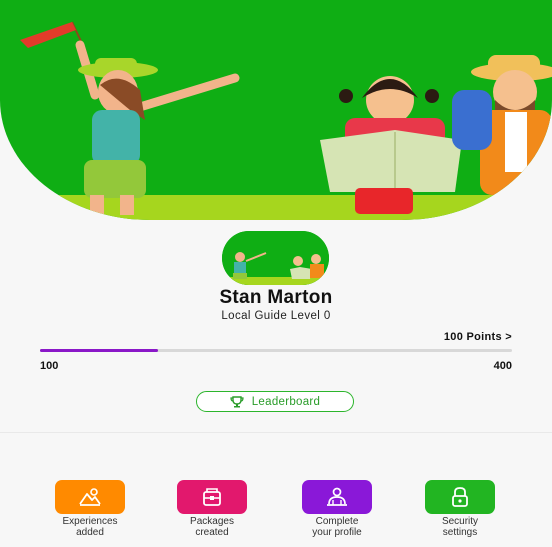  I want to click on complete-profile-button: Complete your profile, so click(337, 509).